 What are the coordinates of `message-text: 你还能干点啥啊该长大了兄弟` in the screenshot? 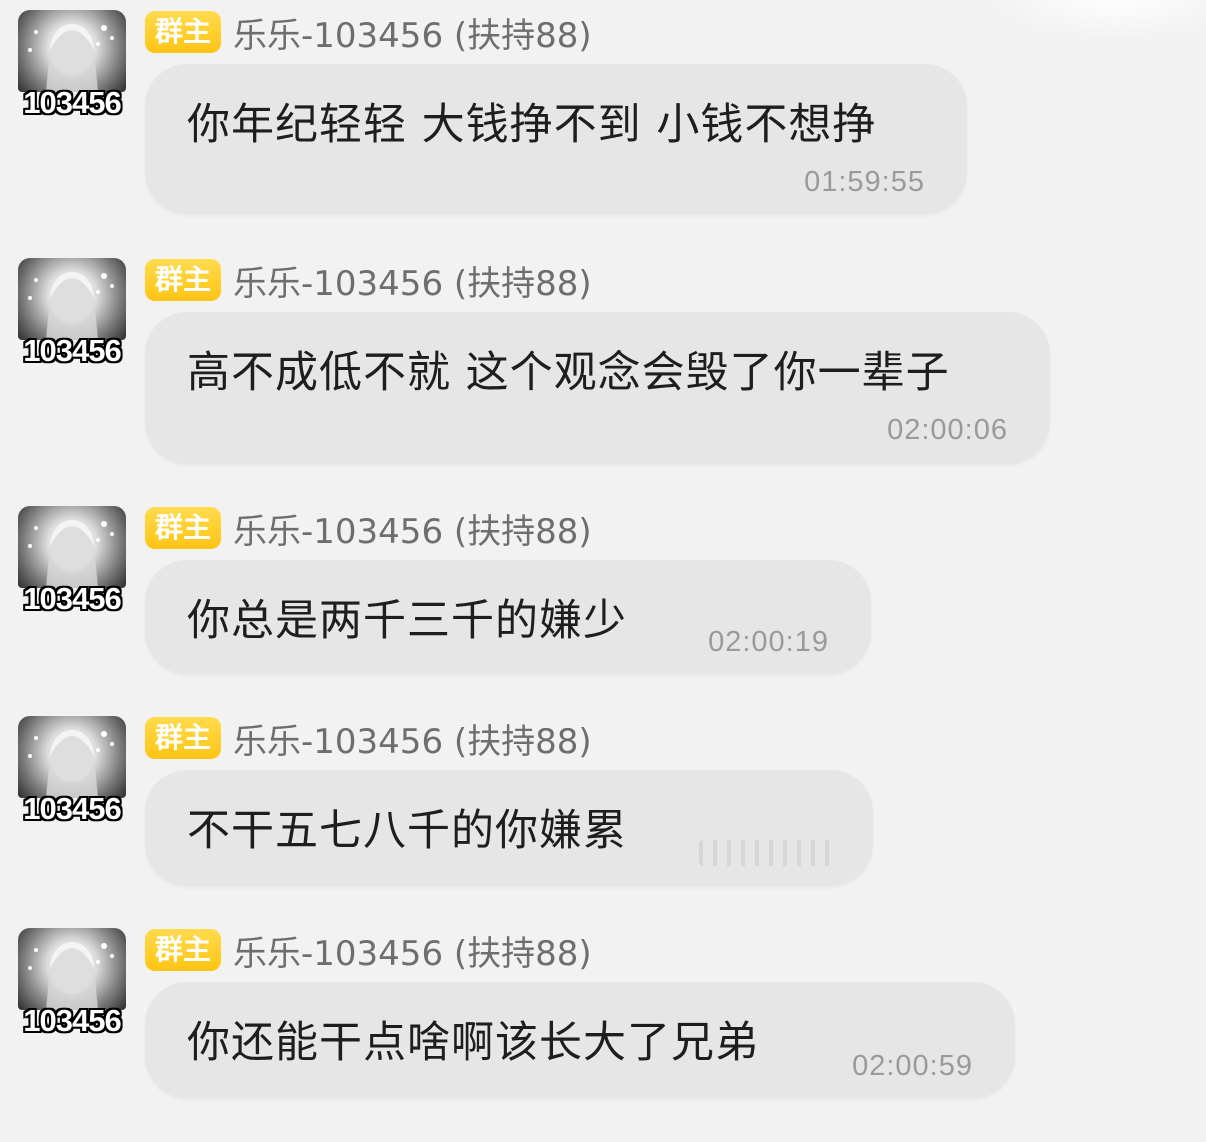 It's located at (473, 1043).